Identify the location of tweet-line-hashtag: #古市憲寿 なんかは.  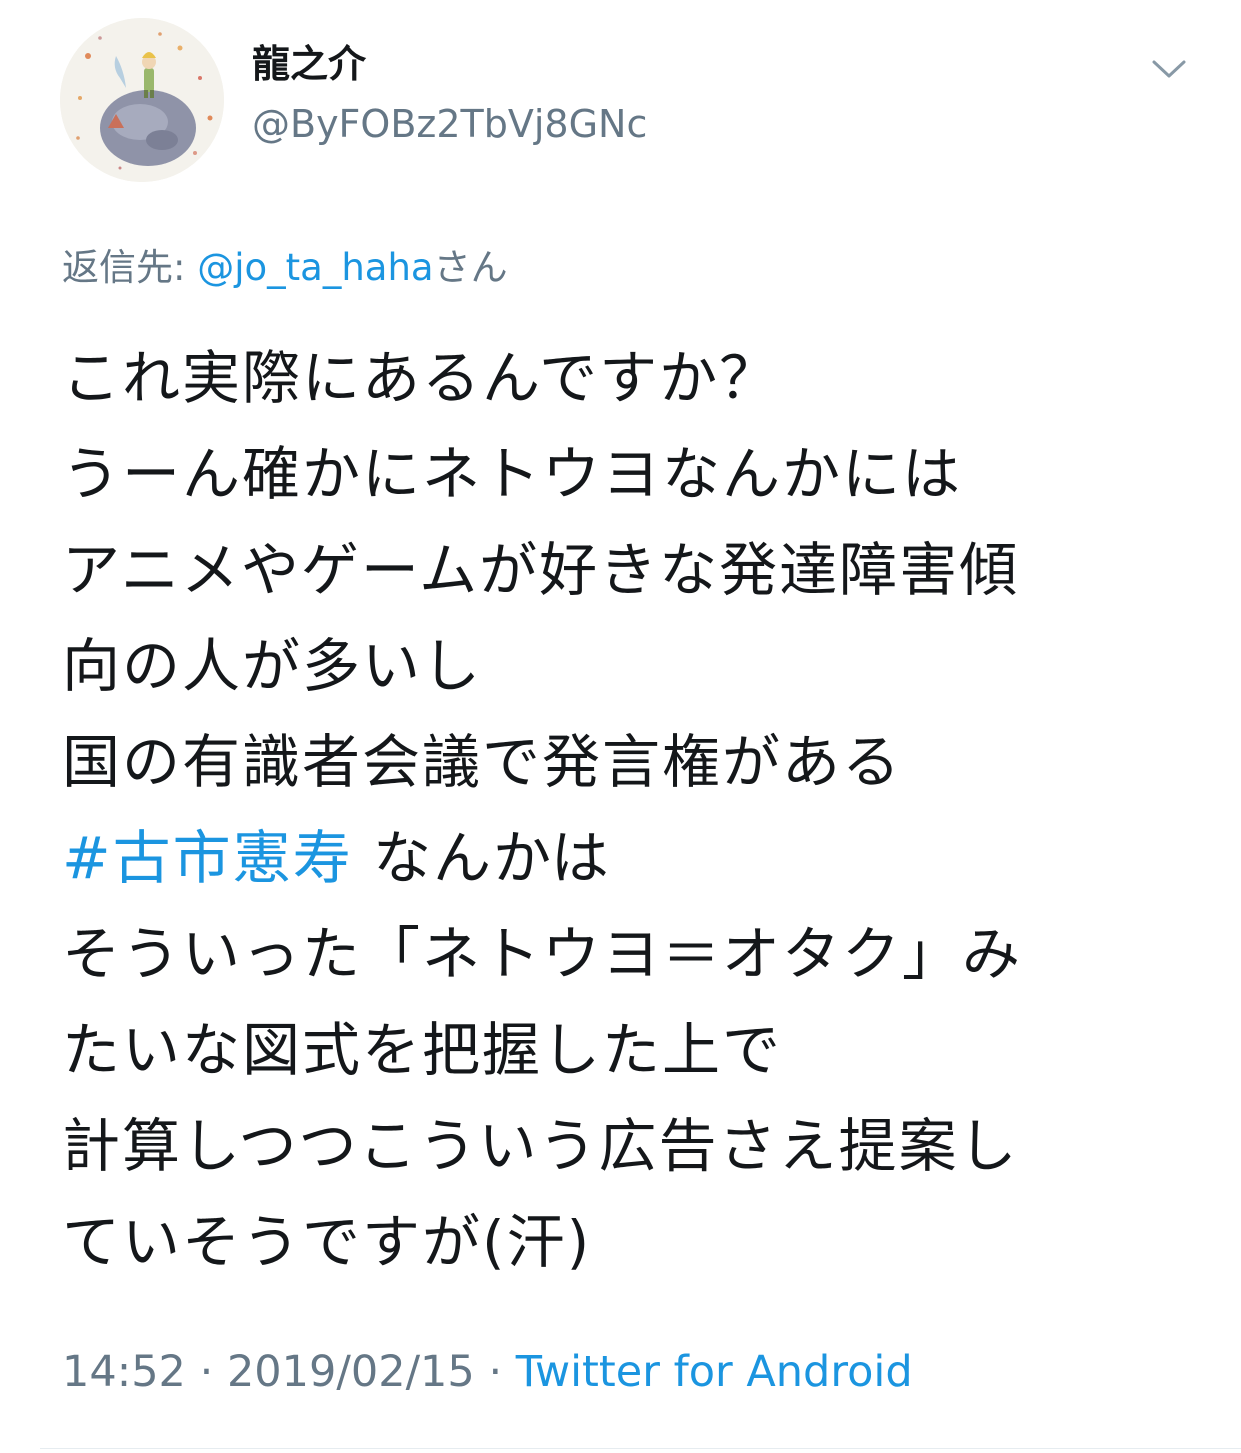
(642, 858).